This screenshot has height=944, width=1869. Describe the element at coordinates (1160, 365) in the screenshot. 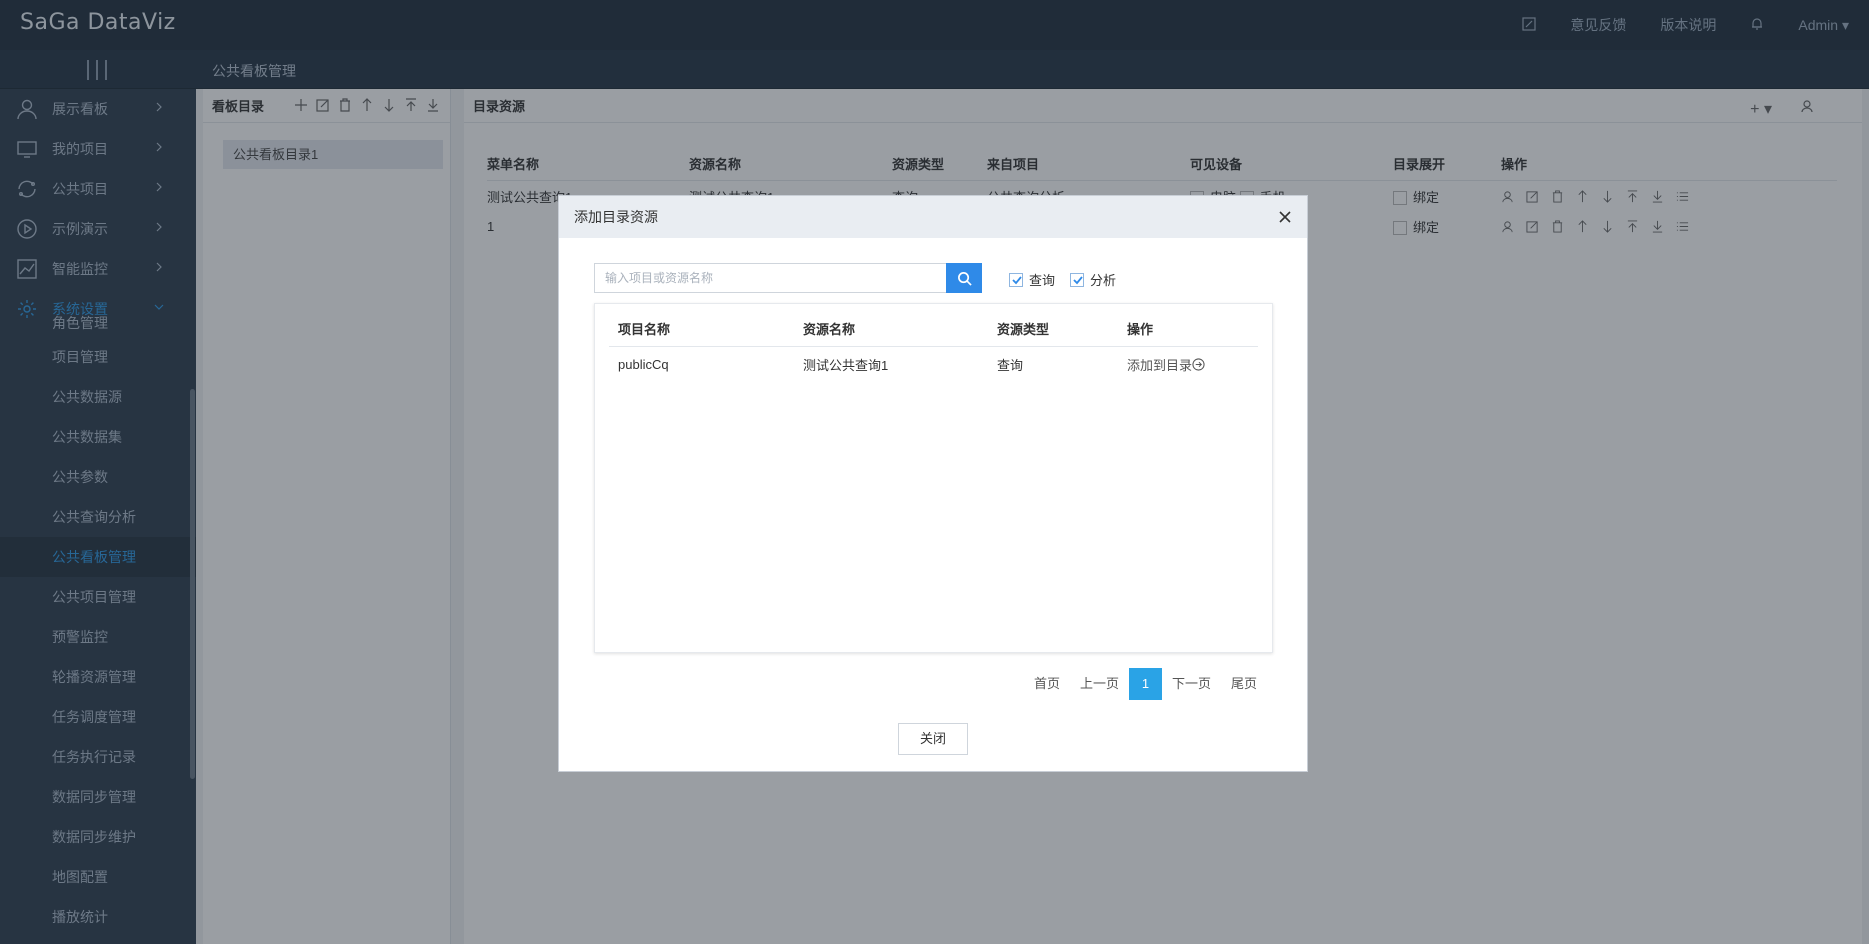

I see `action-label: 添加到目录` at that location.